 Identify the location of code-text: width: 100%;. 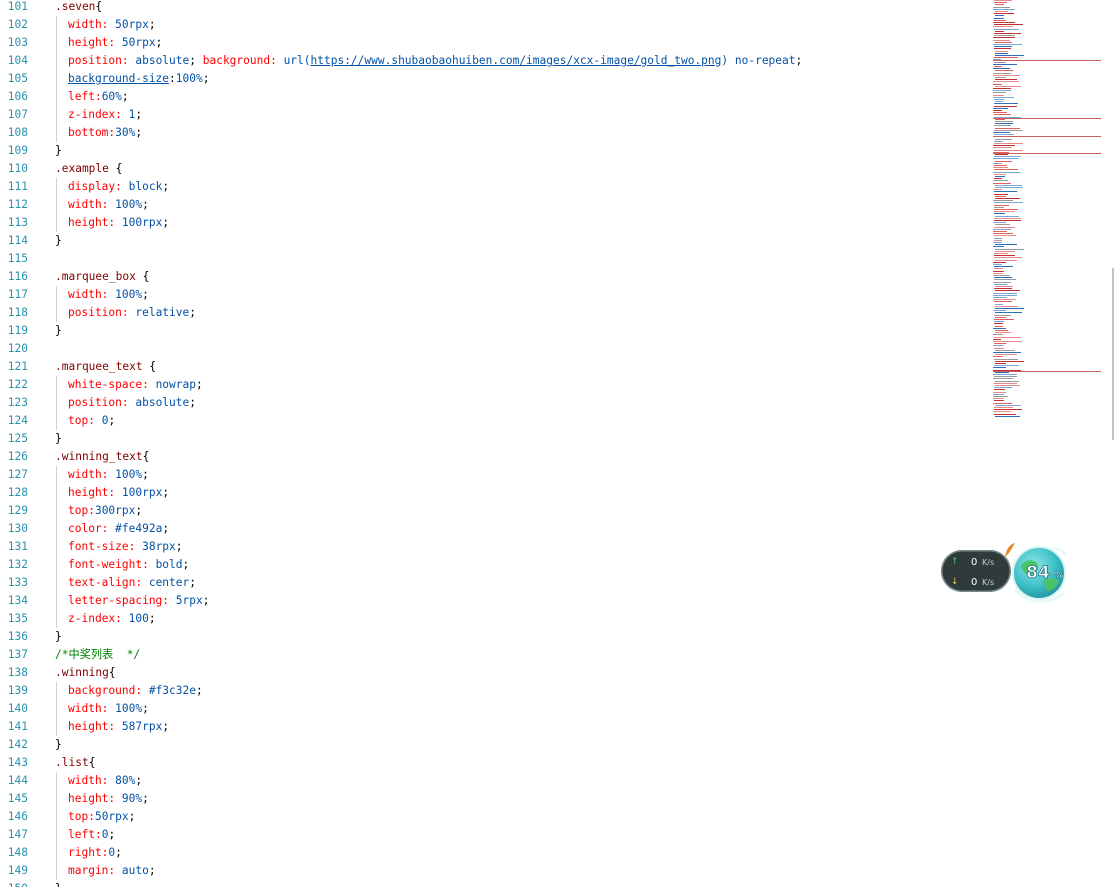
(108, 475).